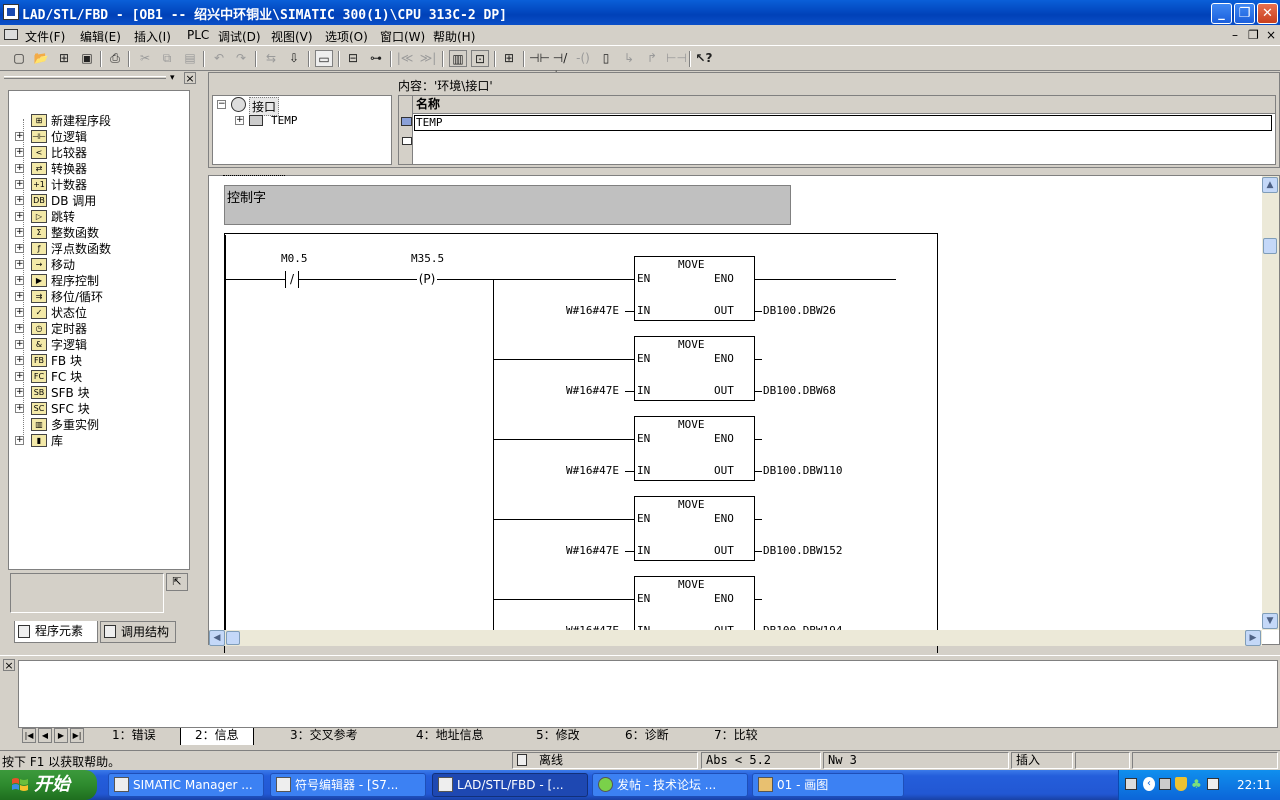  What do you see at coordinates (241, 58) in the screenshot?
I see `redo-icon: ↷` at bounding box center [241, 58].